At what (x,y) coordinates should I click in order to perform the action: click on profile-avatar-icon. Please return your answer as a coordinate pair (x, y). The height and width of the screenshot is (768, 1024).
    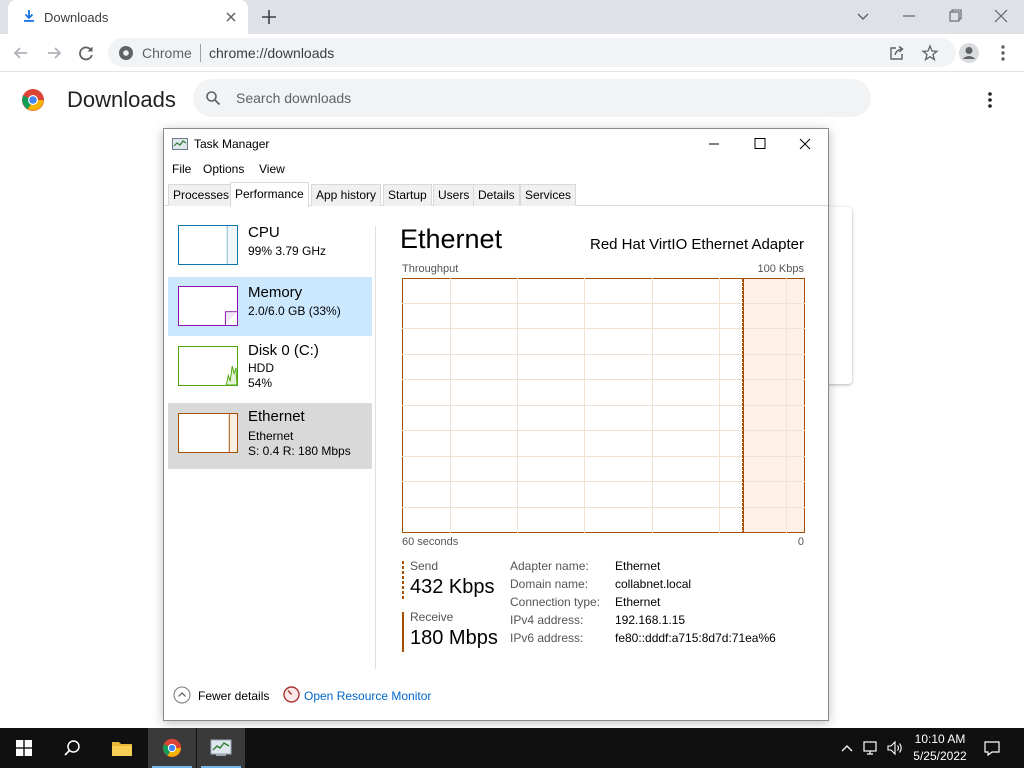
    Looking at the image, I should click on (969, 53).